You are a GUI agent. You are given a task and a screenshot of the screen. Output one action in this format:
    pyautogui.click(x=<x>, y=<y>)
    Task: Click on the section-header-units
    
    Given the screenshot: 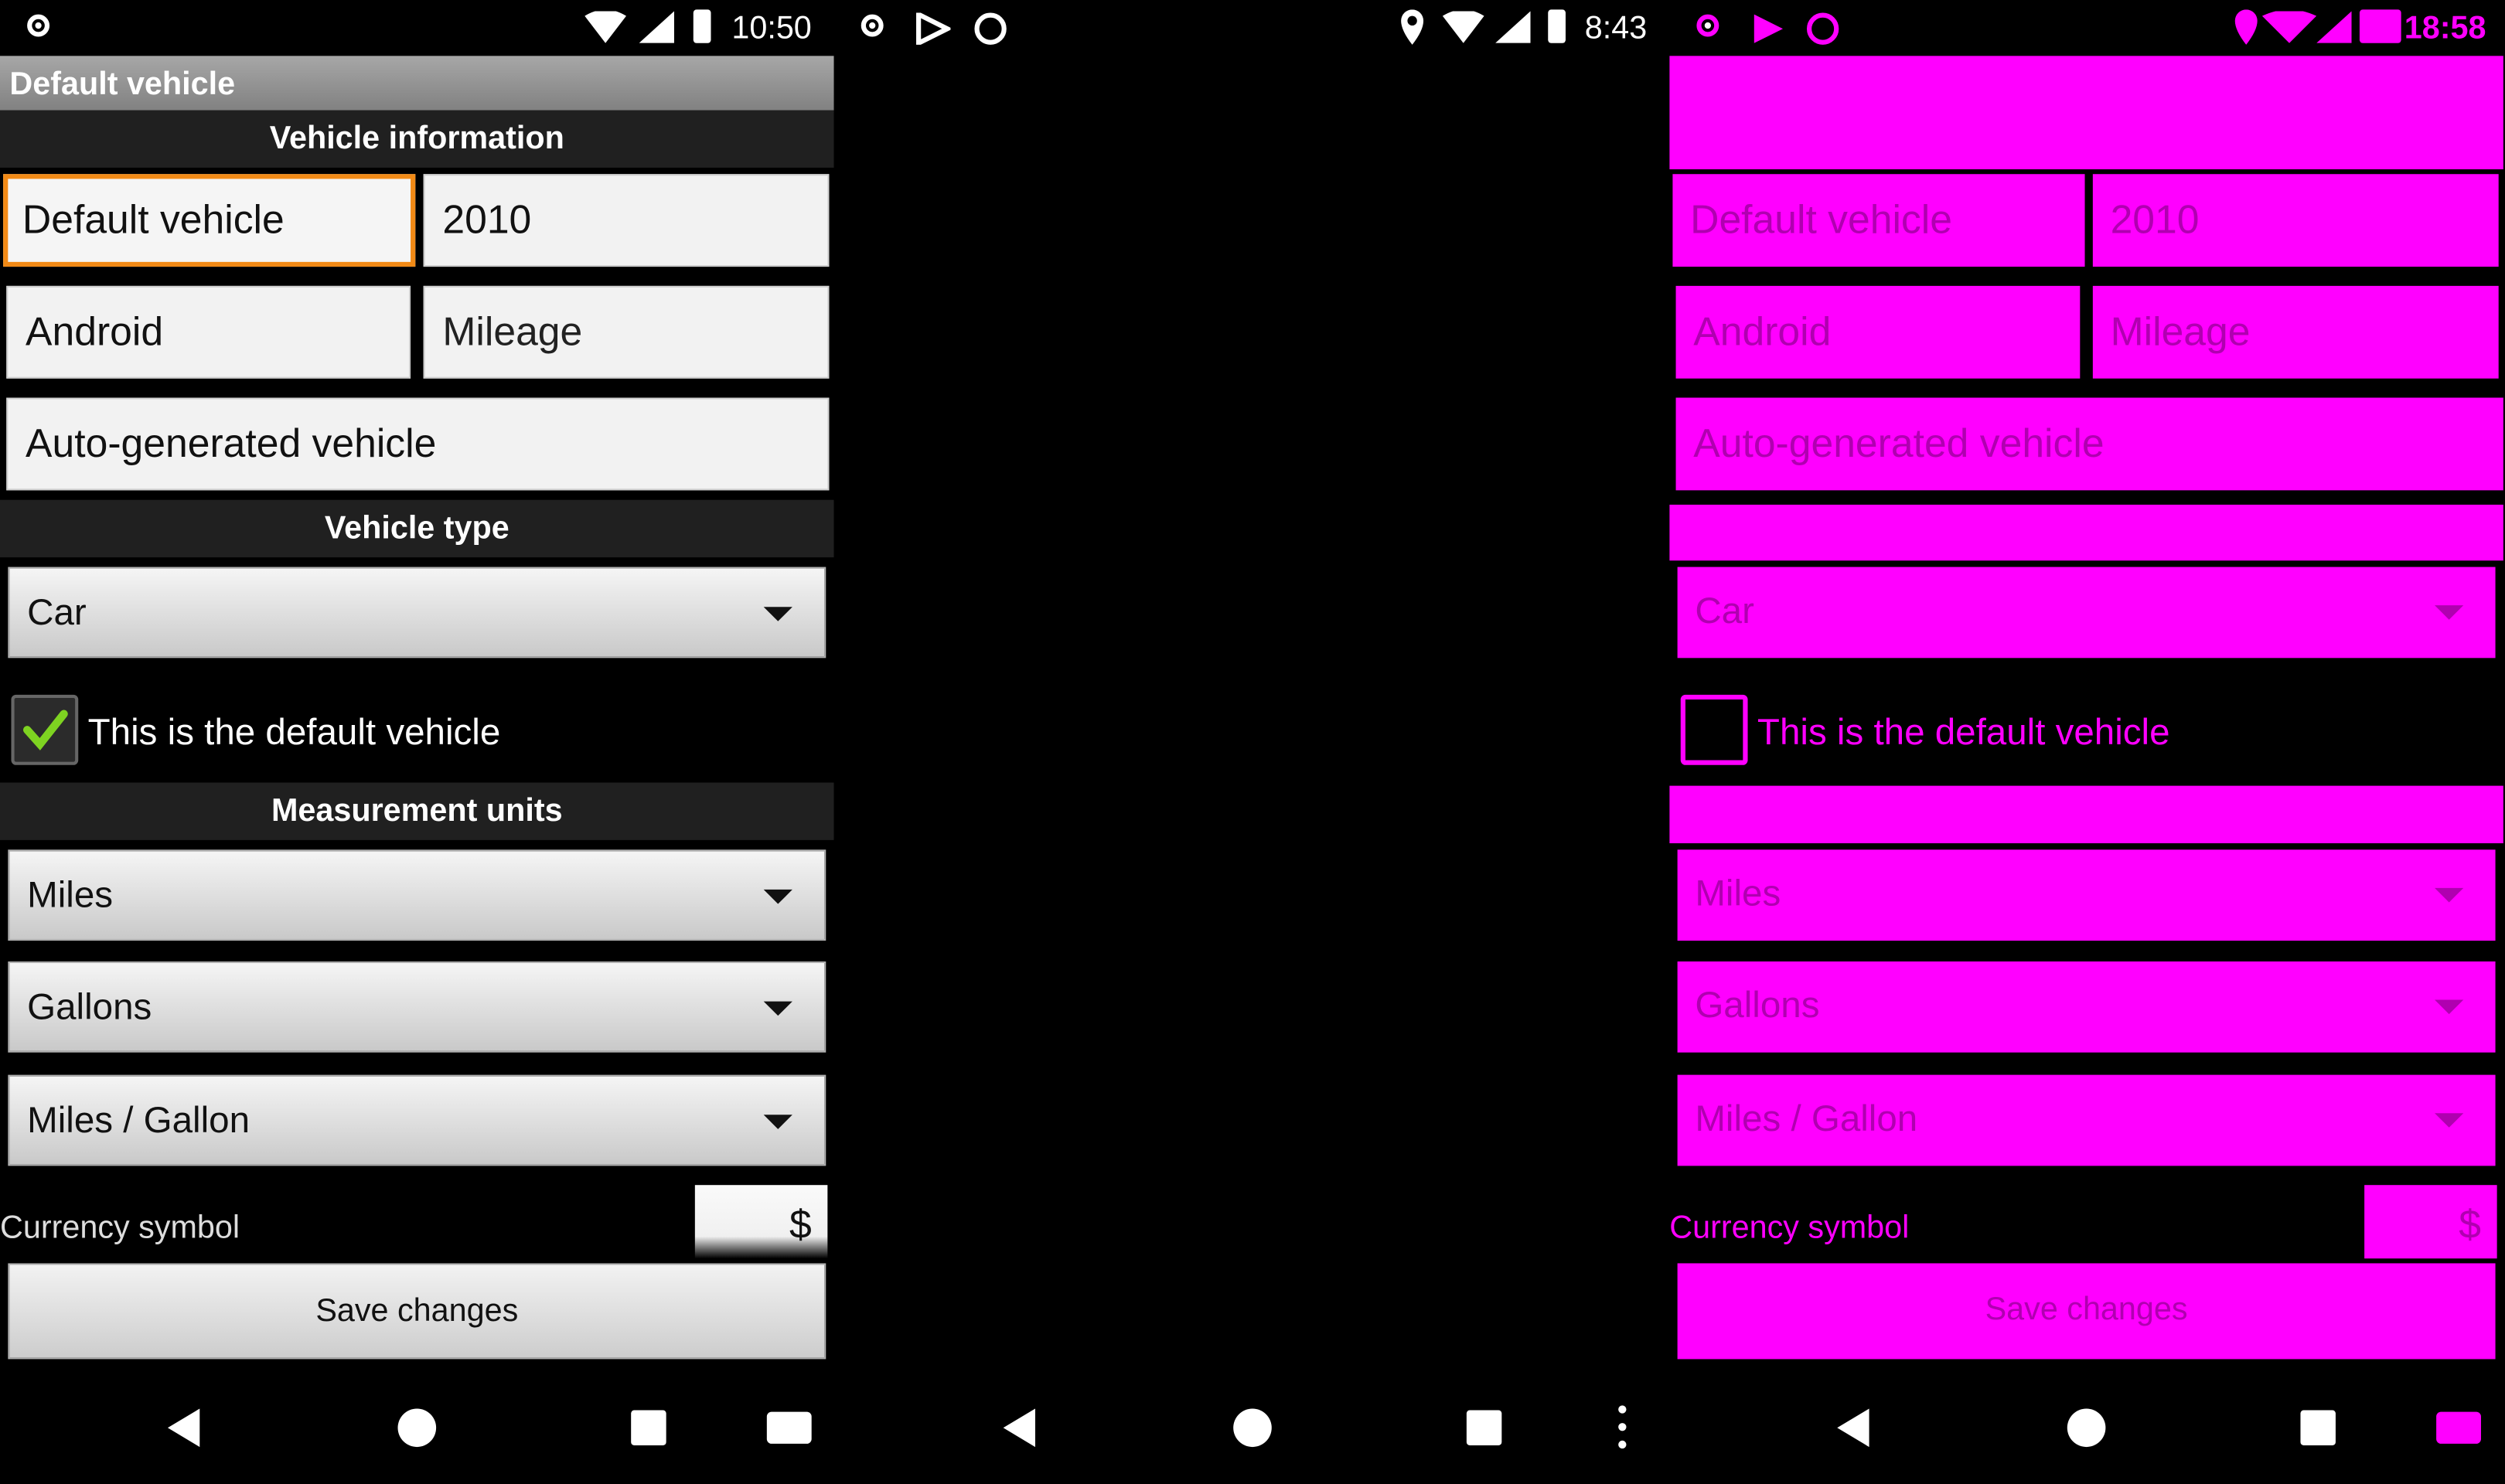 What is the action you would take?
    pyautogui.click(x=2086, y=814)
    